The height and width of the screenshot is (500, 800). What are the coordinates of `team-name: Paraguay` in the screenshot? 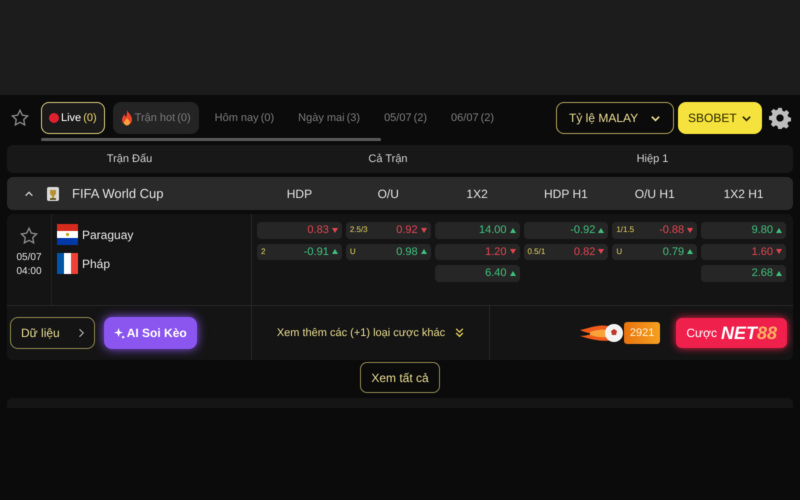 It's located at (108, 235).